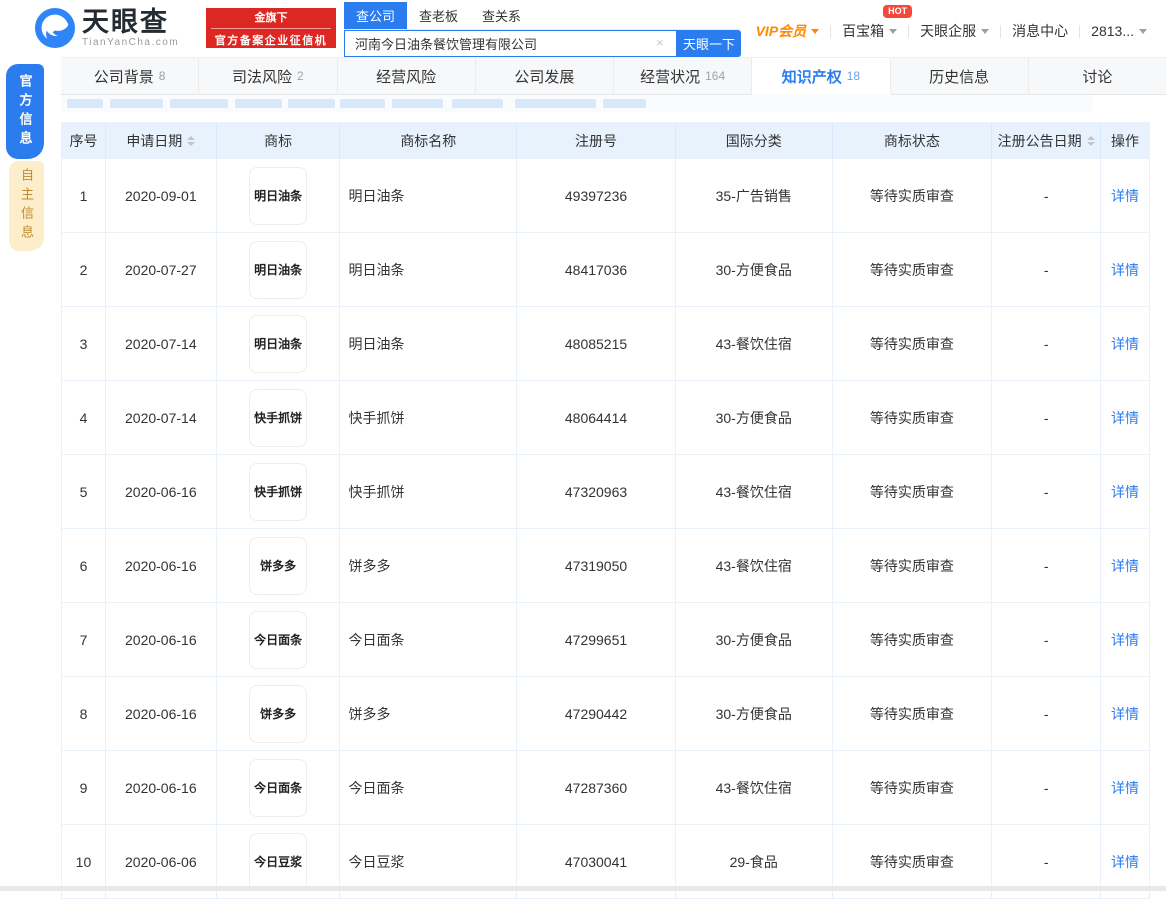 The width and height of the screenshot is (1166, 899). What do you see at coordinates (959, 76) in the screenshot?
I see `tab-item: 历史信息` at bounding box center [959, 76].